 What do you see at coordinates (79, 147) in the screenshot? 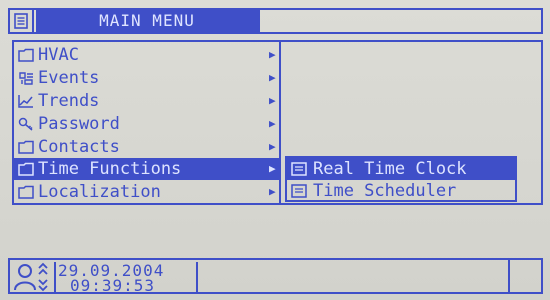
I see `menu-item-label: Contacts` at bounding box center [79, 147].